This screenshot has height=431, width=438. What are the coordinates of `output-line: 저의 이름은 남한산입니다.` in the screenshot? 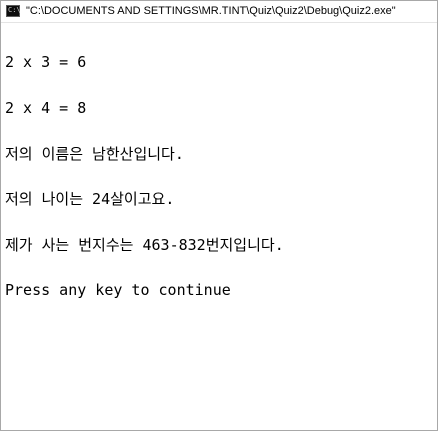 It's located at (94, 153).